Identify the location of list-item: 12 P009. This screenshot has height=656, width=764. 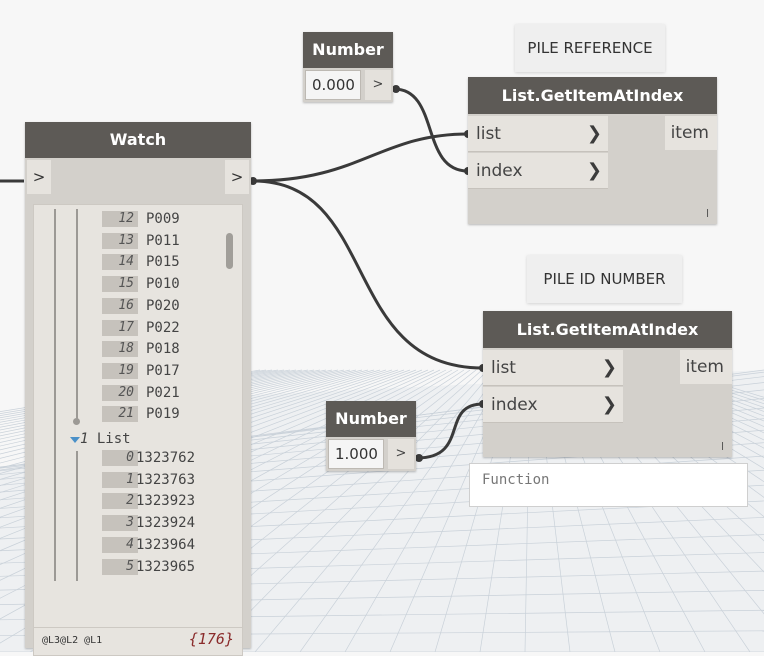
(162, 219).